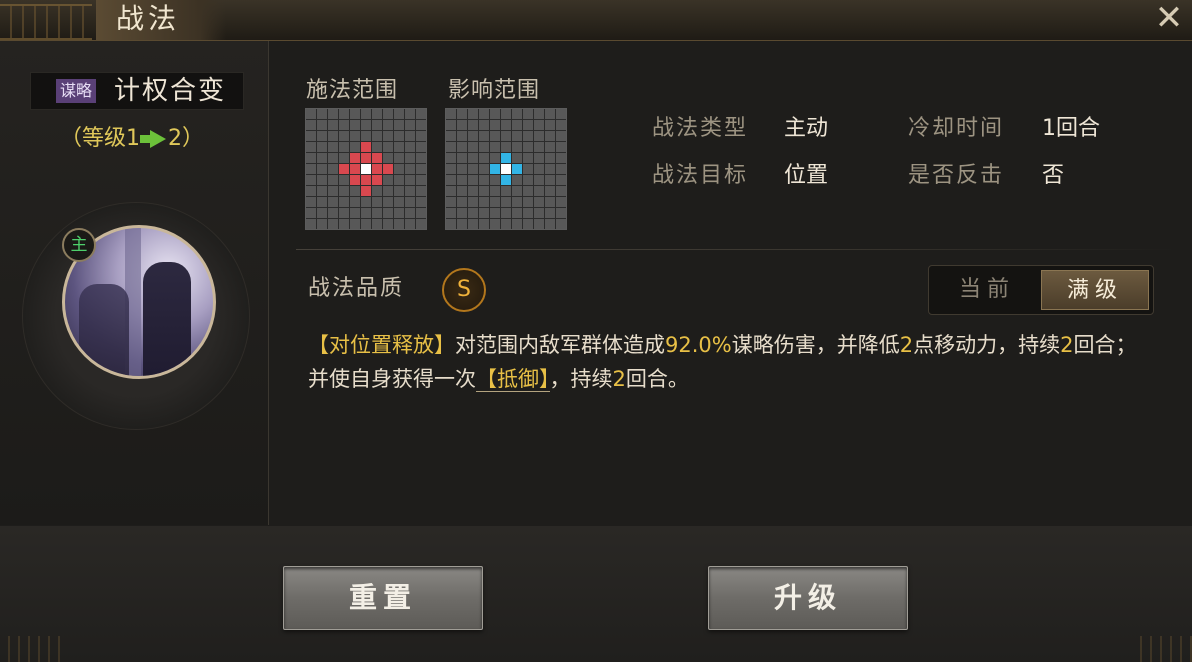  I want to click on counter-value: 否, so click(1053, 175).